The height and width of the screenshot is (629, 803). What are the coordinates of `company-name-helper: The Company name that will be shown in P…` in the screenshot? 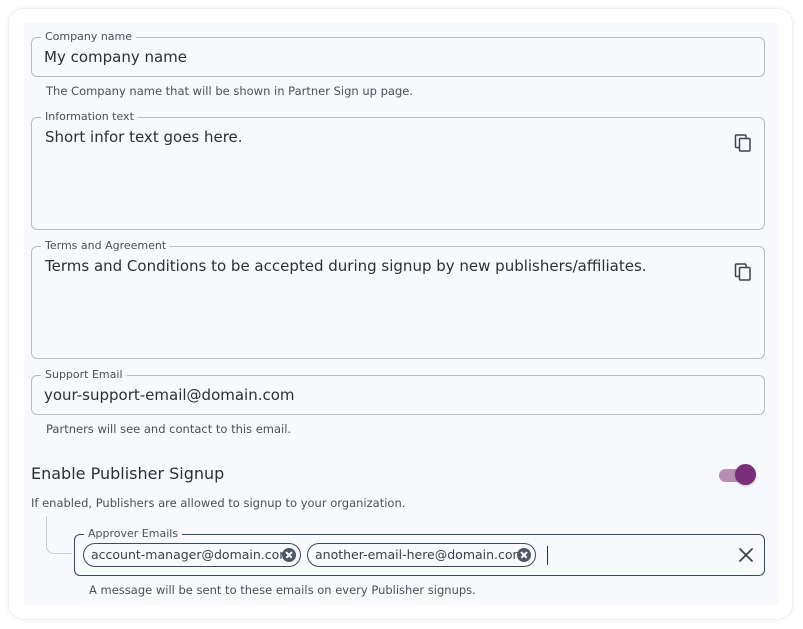 It's located at (229, 91).